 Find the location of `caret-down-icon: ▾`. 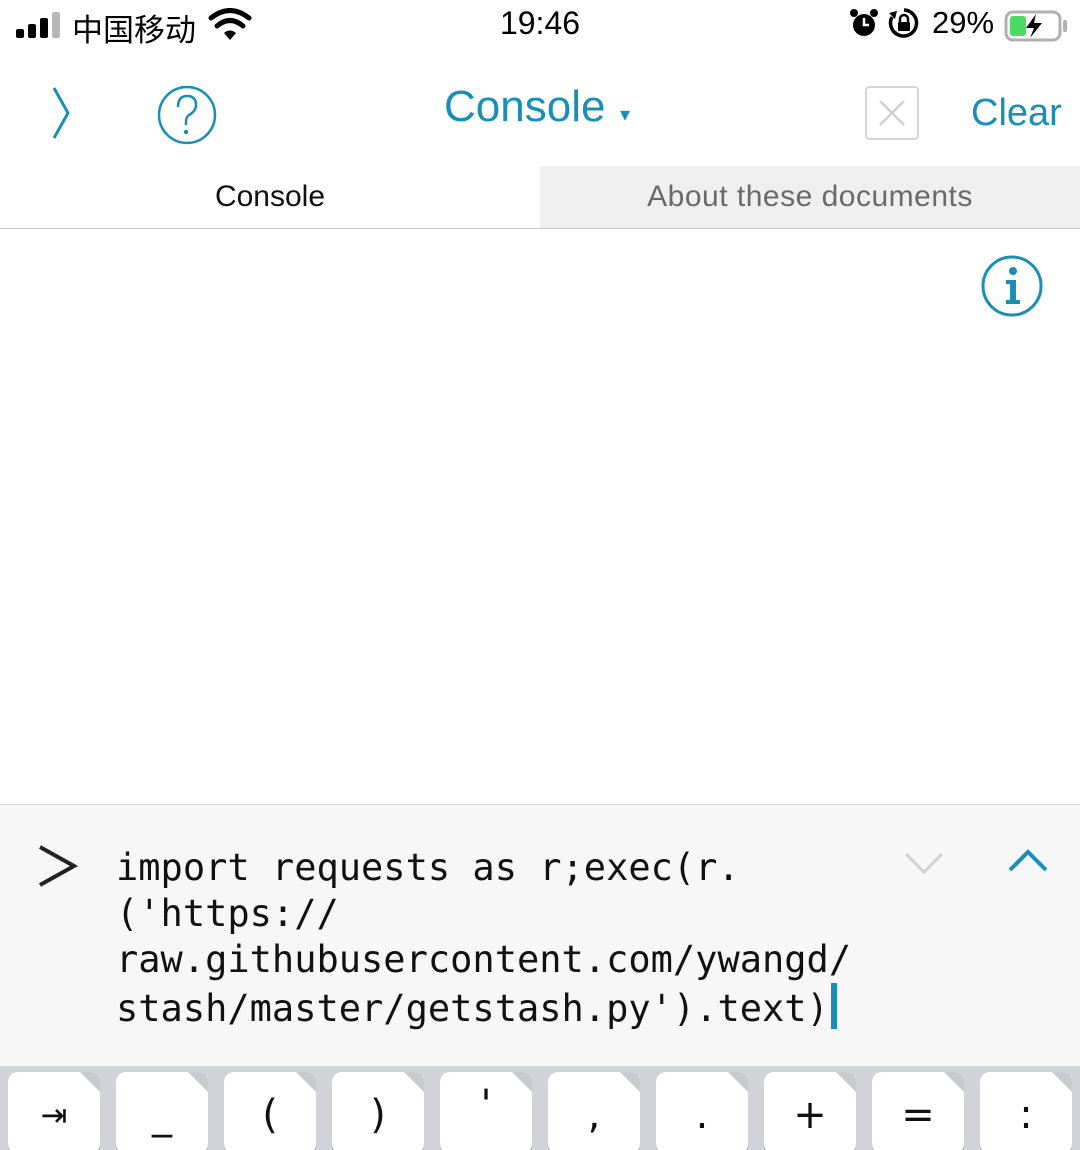

caret-down-icon: ▾ is located at coordinates (625, 114).